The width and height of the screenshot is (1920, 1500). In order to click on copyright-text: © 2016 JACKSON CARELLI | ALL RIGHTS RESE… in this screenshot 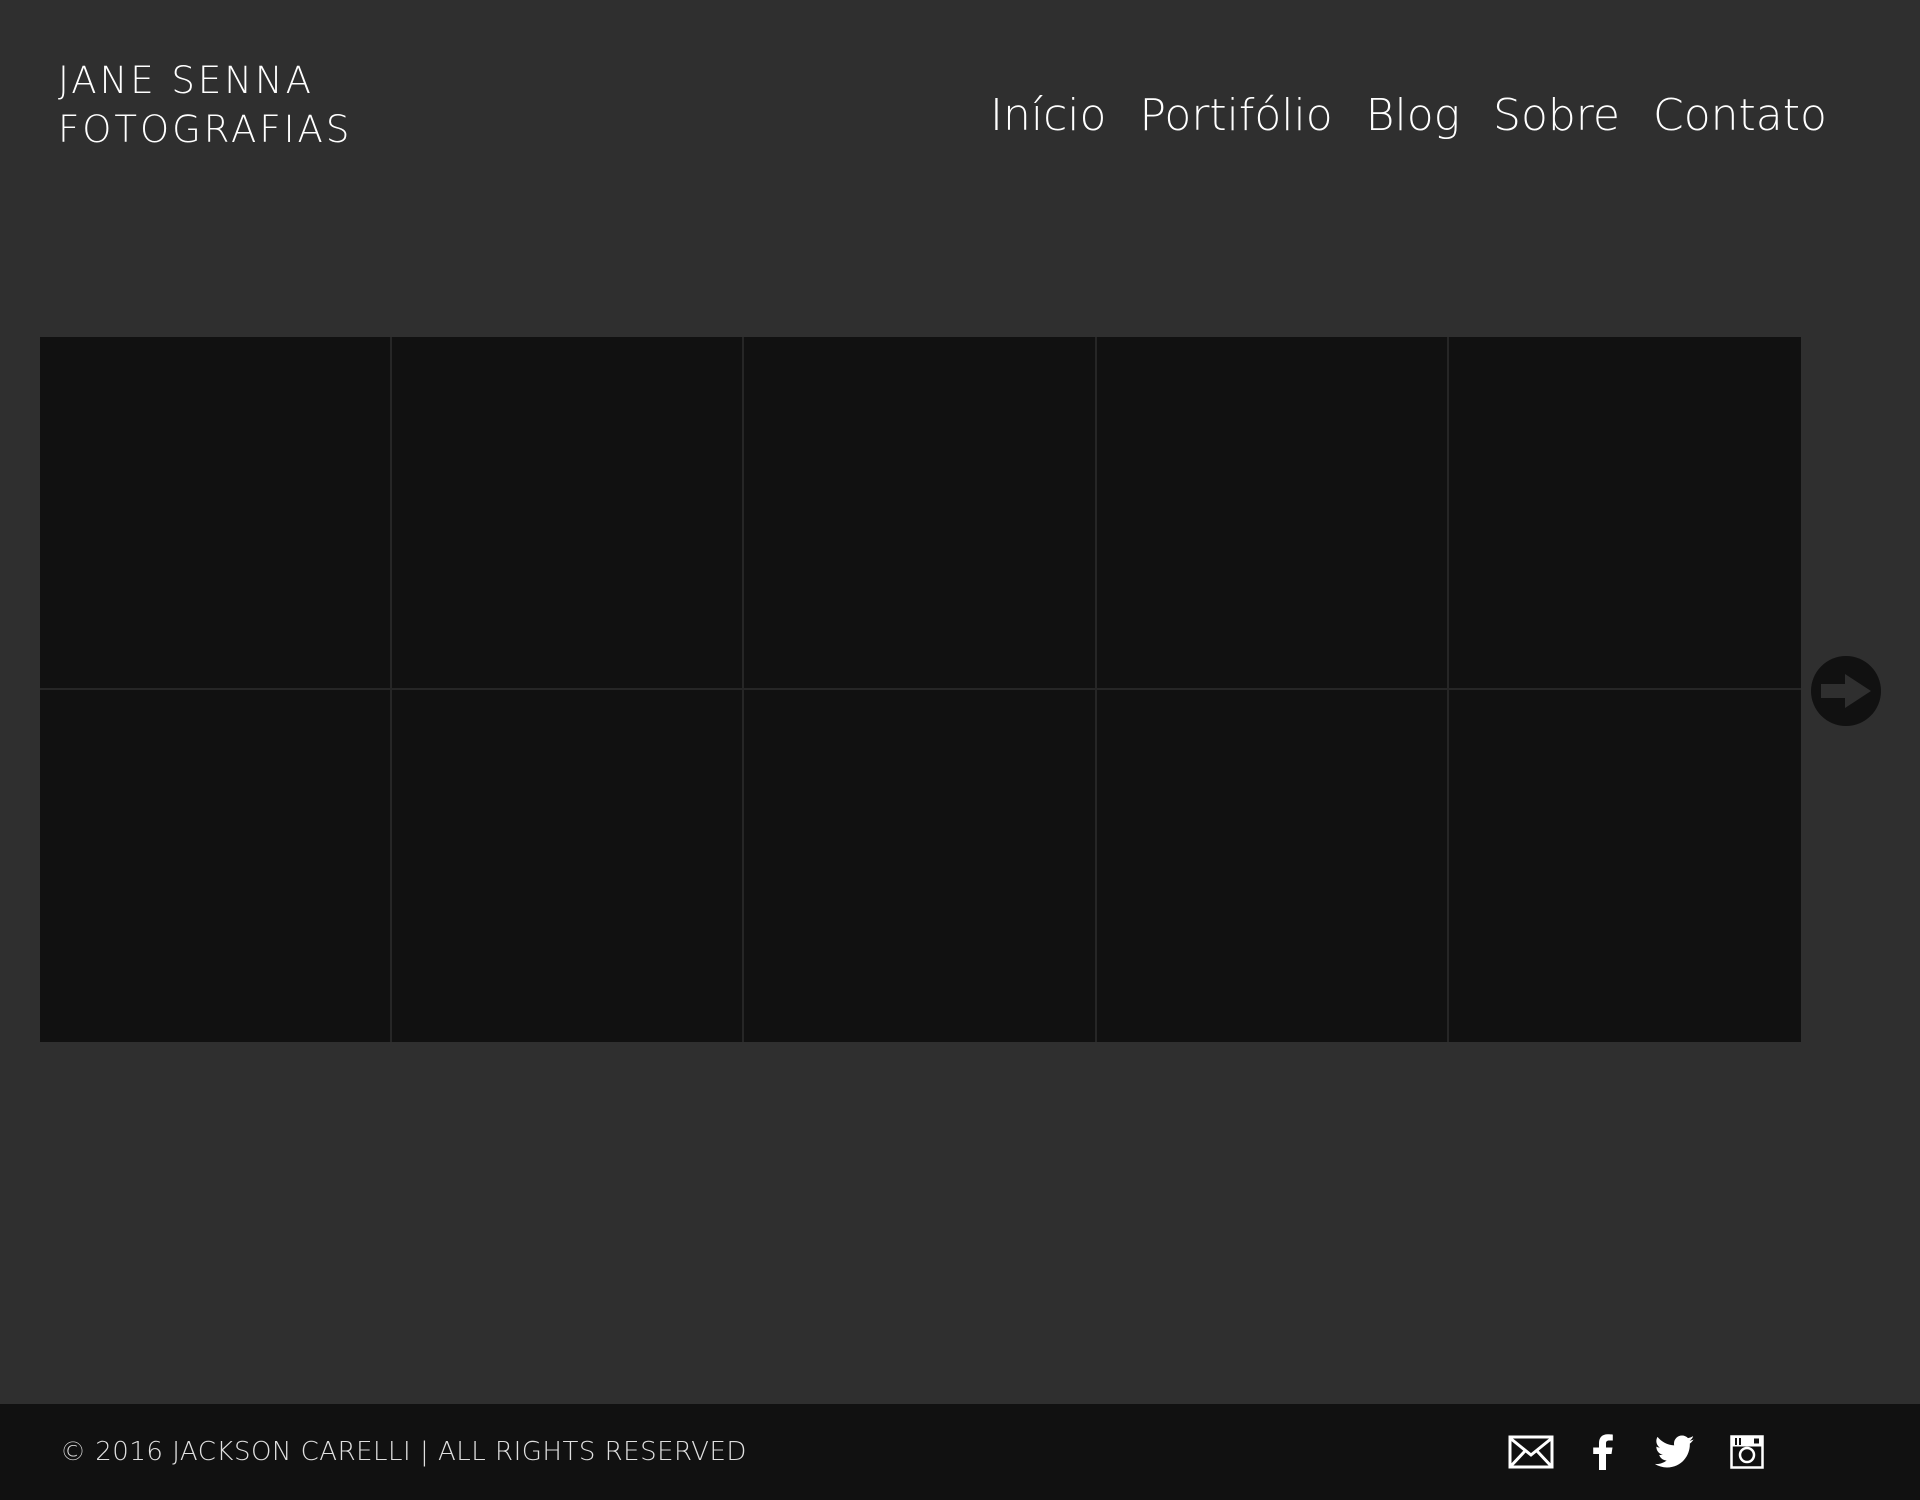, I will do `click(403, 1452)`.